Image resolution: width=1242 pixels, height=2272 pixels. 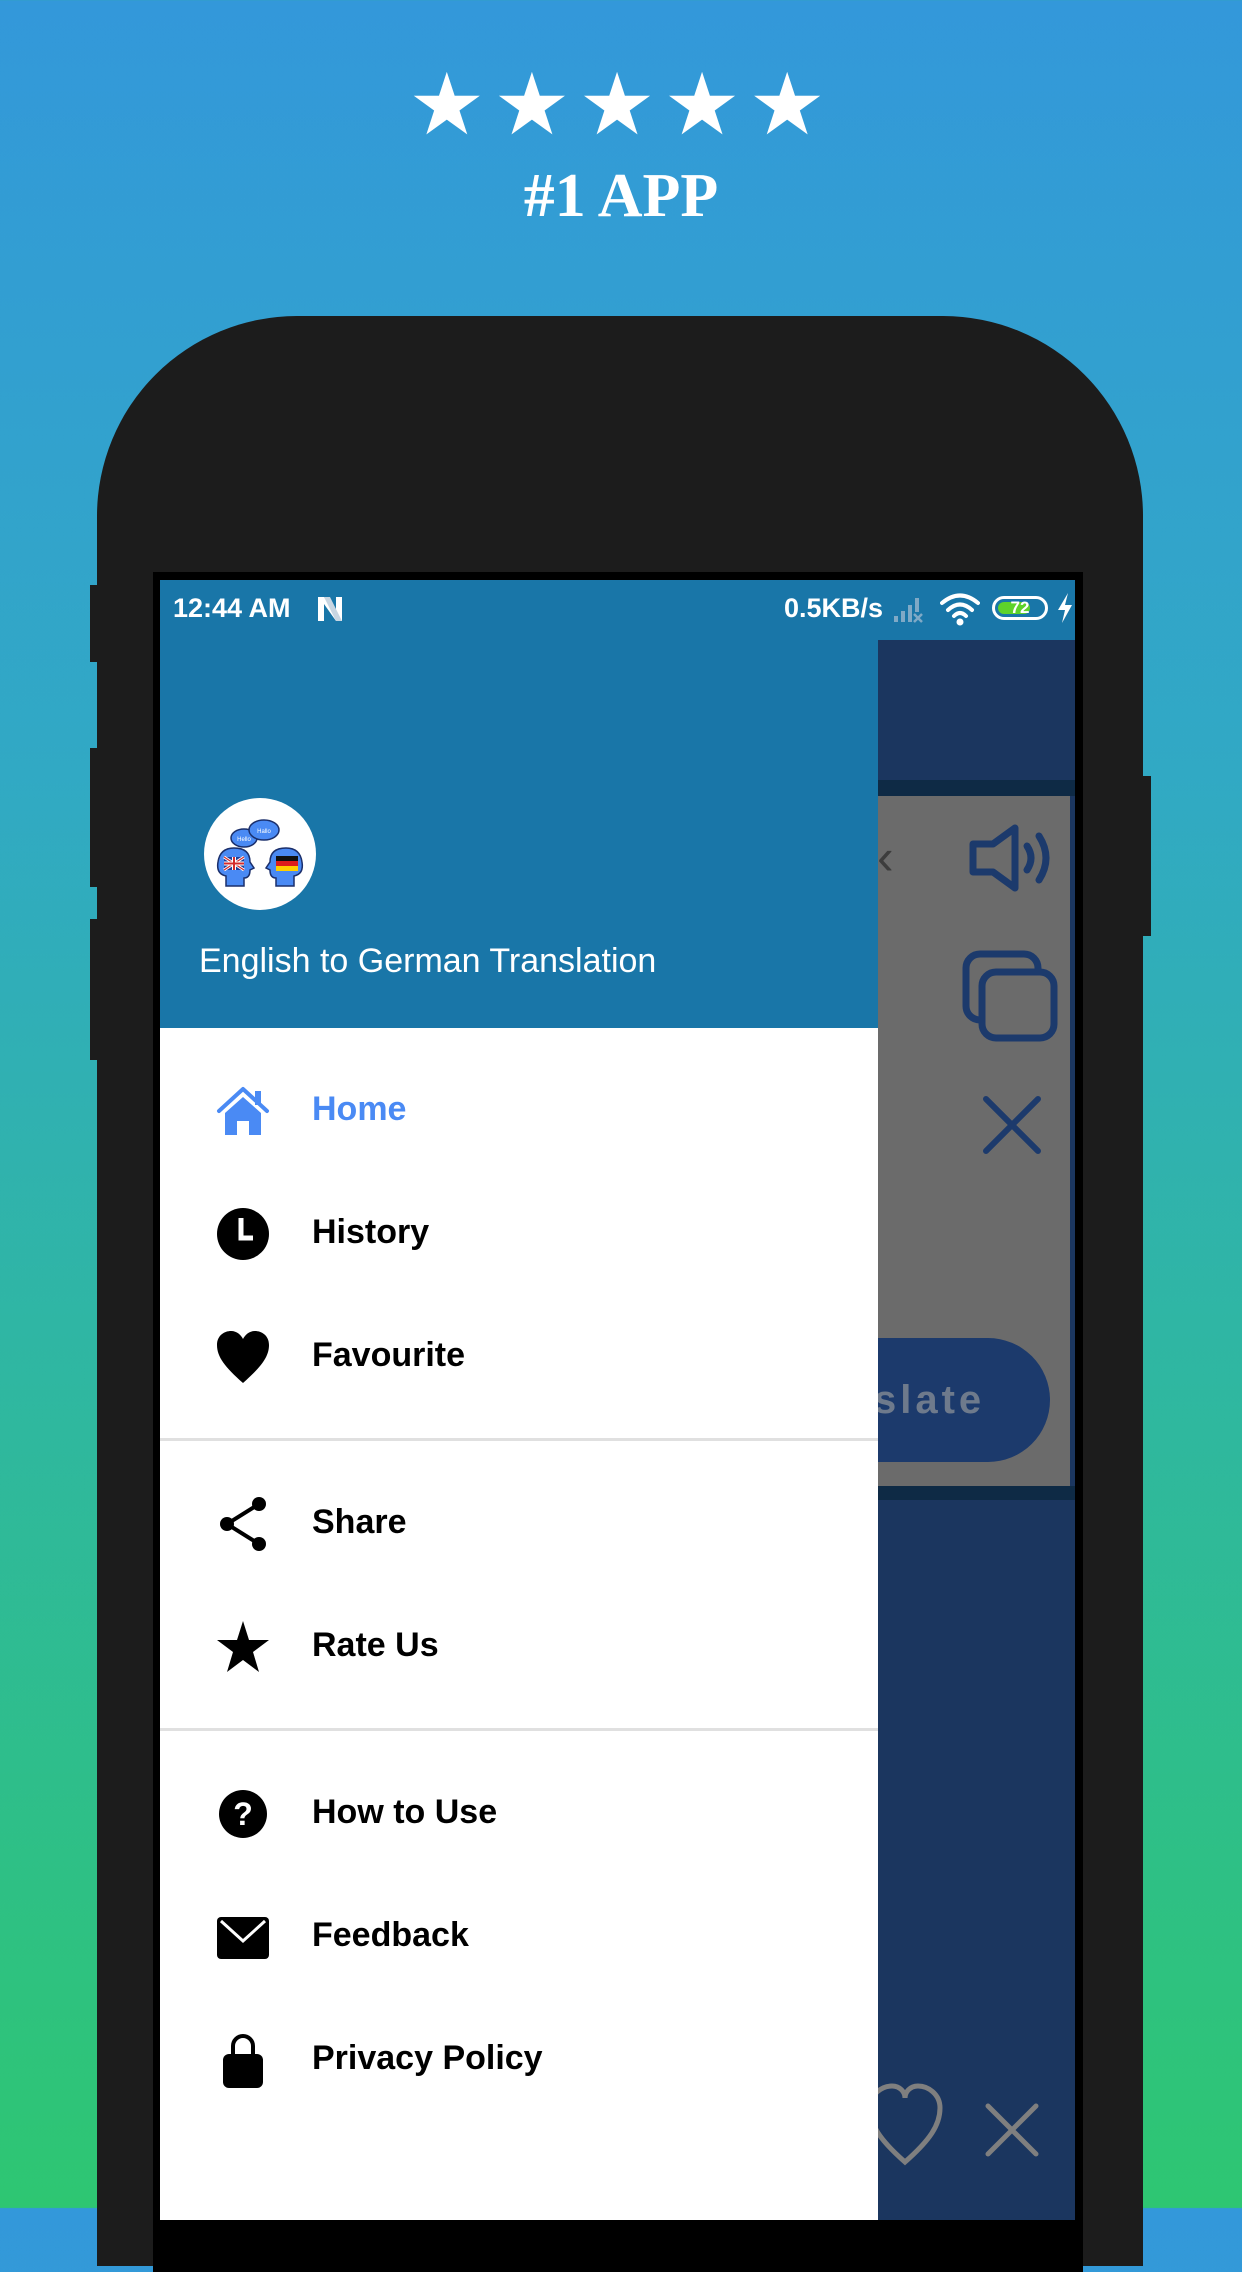 I want to click on app-logo: Hello Hallo, so click(x=260, y=854).